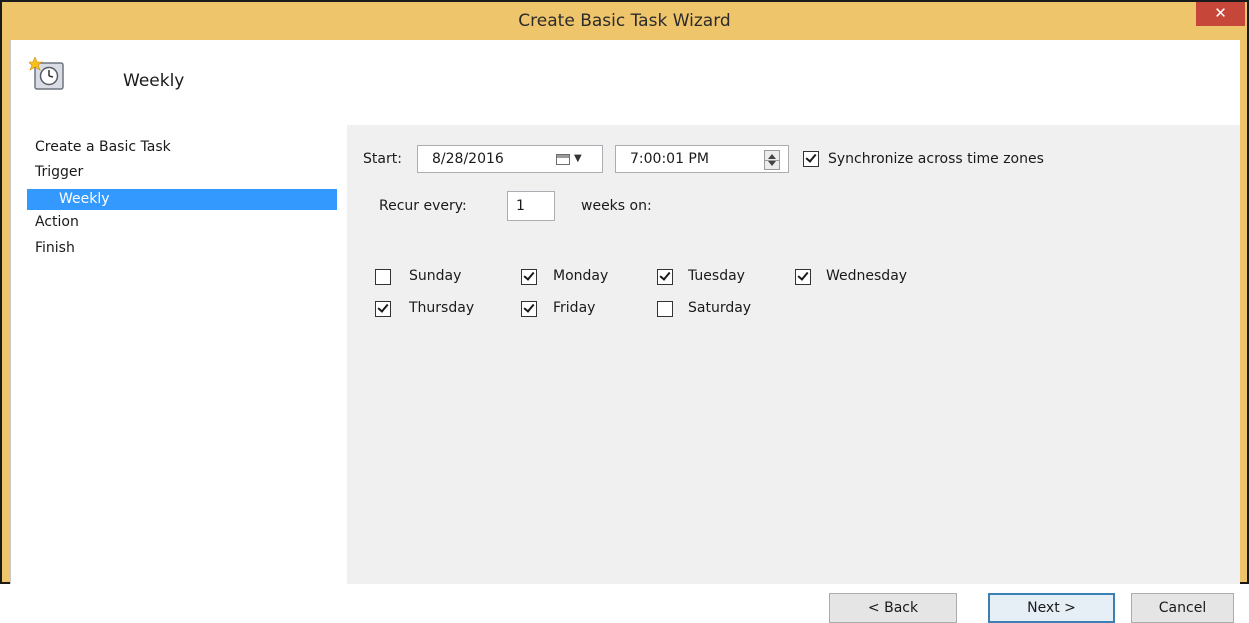 This screenshot has width=1249, height=623. I want to click on saturday-checkbox, so click(665, 309).